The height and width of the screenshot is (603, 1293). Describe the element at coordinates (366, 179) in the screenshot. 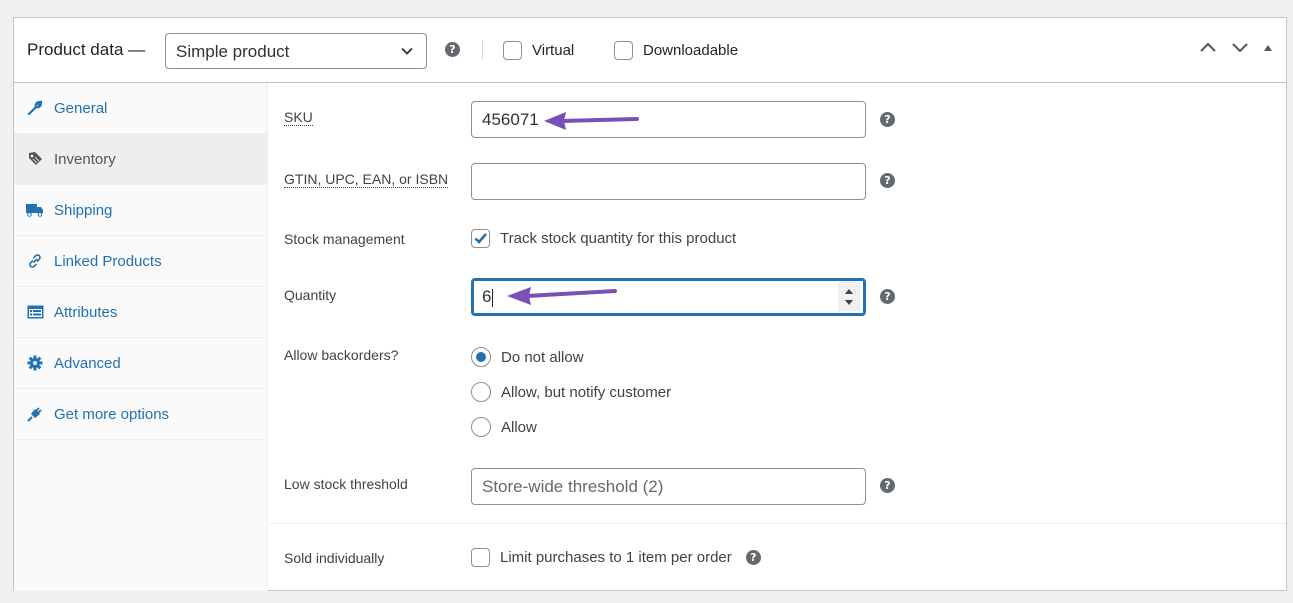

I see `gtin-label: GTIN, UPC, EAN, or ISBN` at that location.